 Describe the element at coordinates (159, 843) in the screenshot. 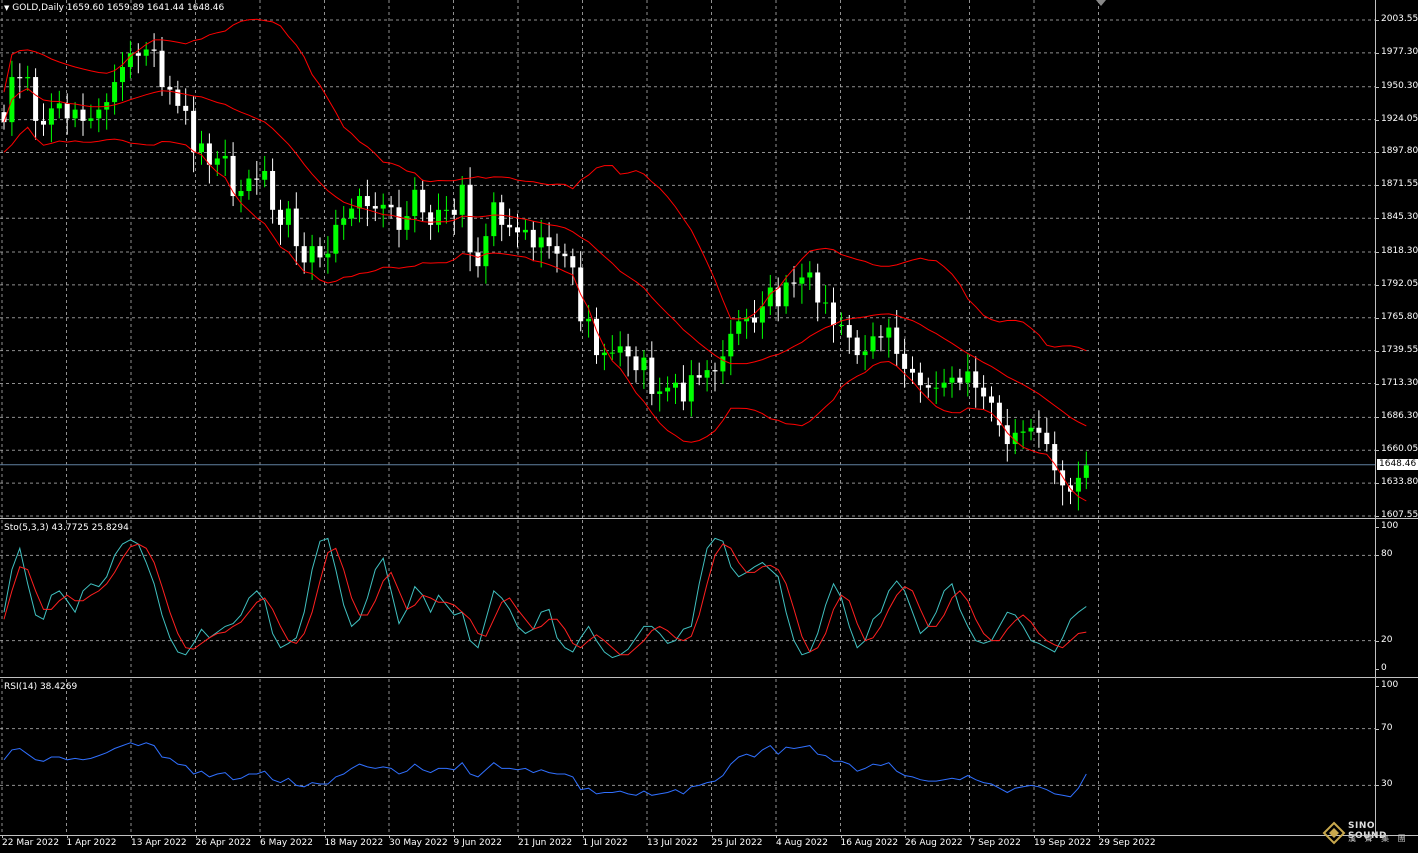

I see `date-axis-label: 13 Apr 2022` at that location.